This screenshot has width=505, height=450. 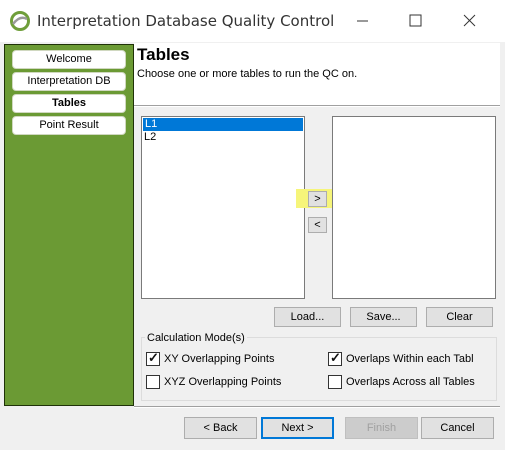 I want to click on clear-button: Clear, so click(x=459, y=317).